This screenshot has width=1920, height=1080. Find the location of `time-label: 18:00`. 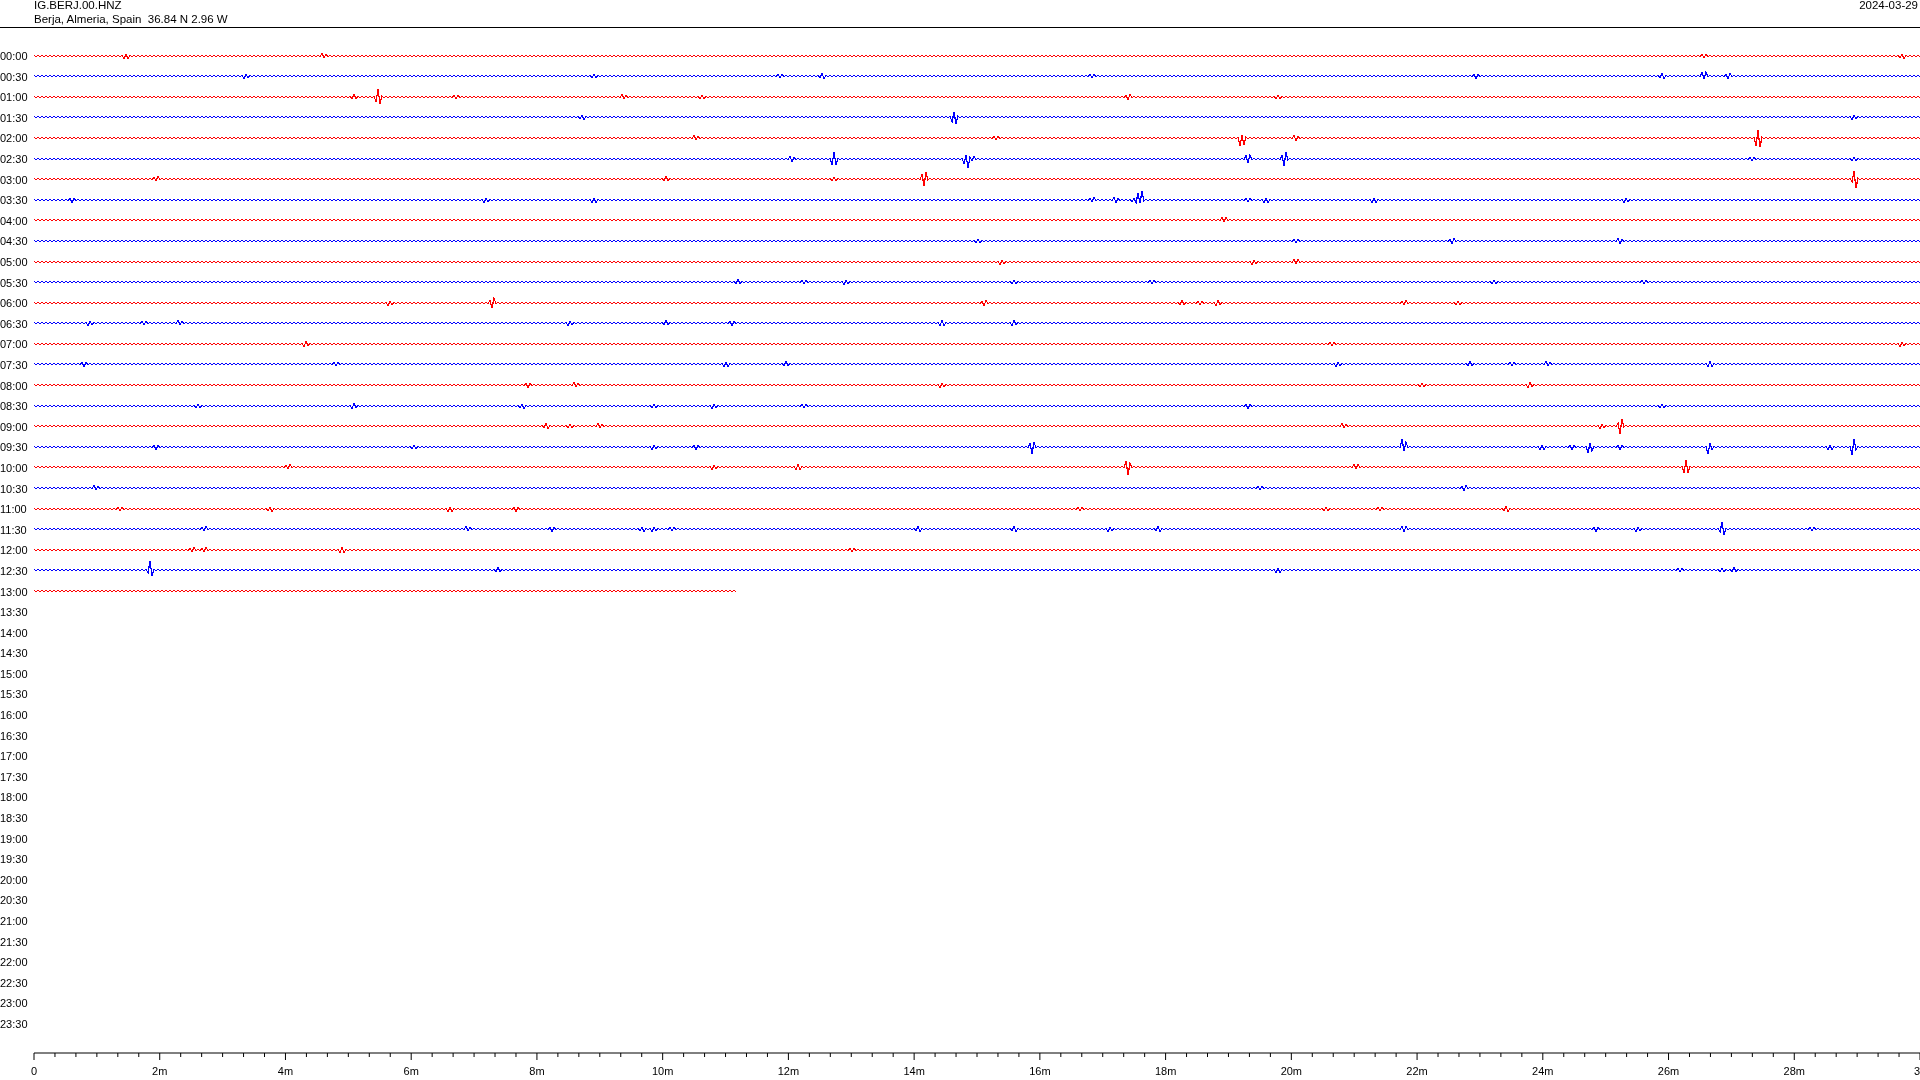

time-label: 18:00 is located at coordinates (14, 797).